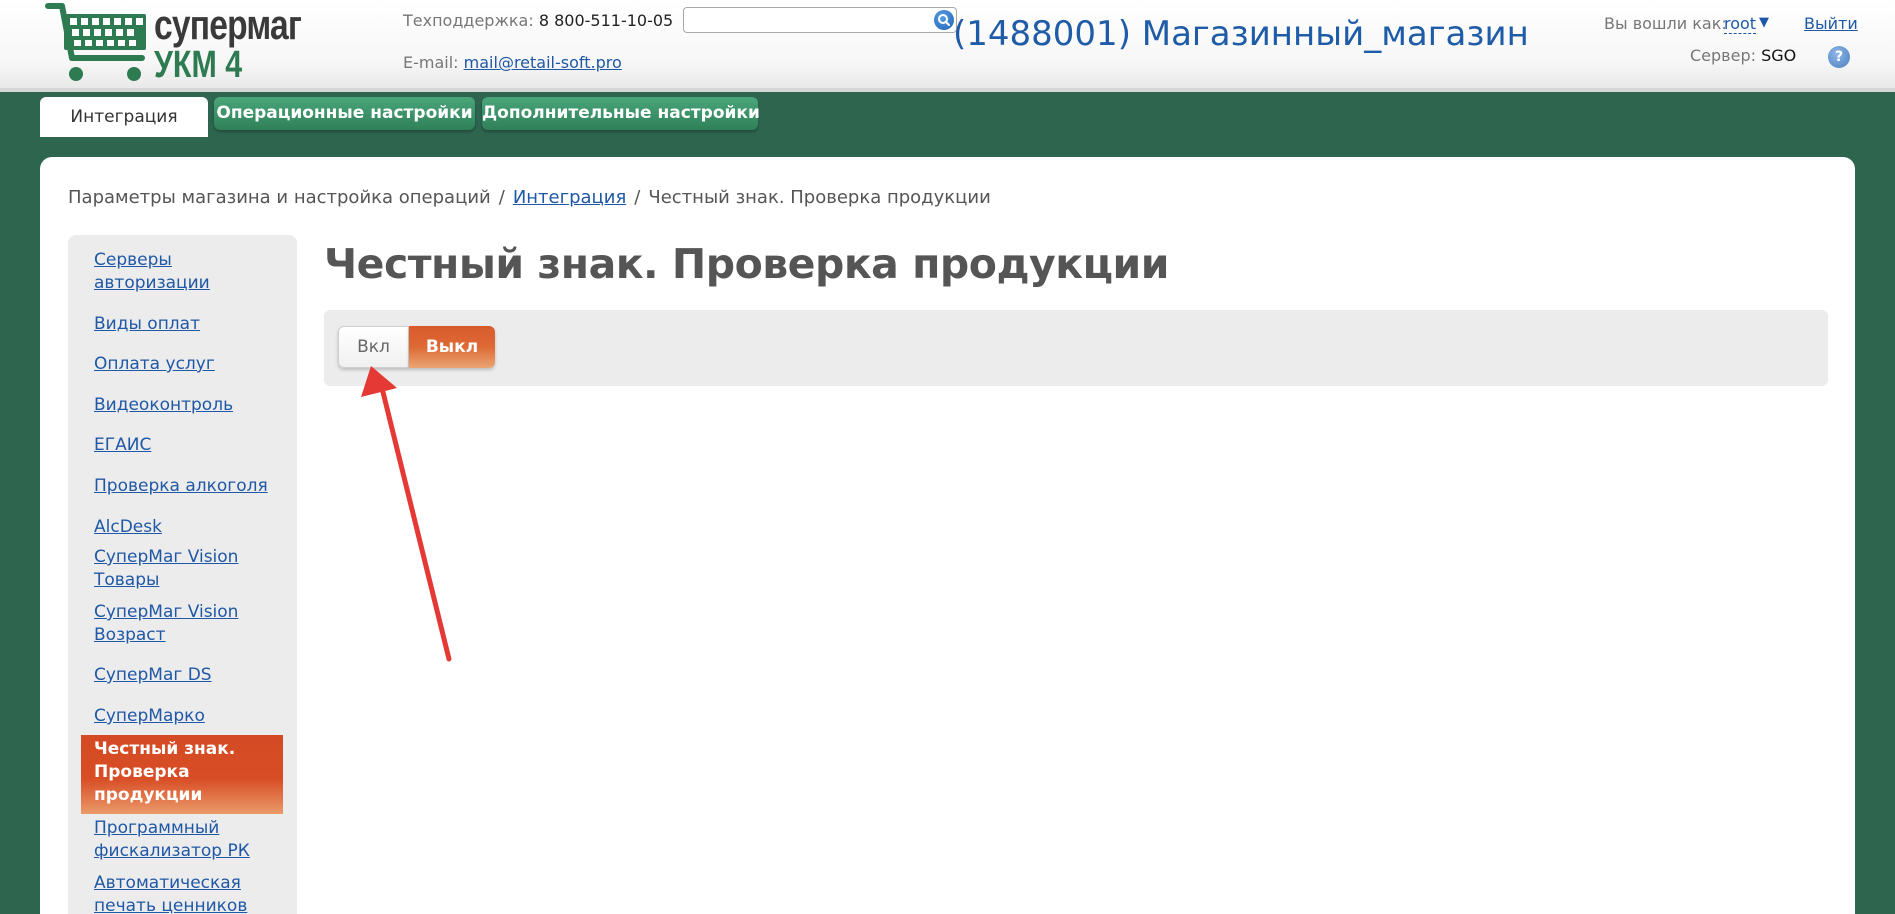 The height and width of the screenshot is (914, 1895). What do you see at coordinates (189, 445) in the screenshot?
I see `sidebar-item-egais: ЕГАИС` at bounding box center [189, 445].